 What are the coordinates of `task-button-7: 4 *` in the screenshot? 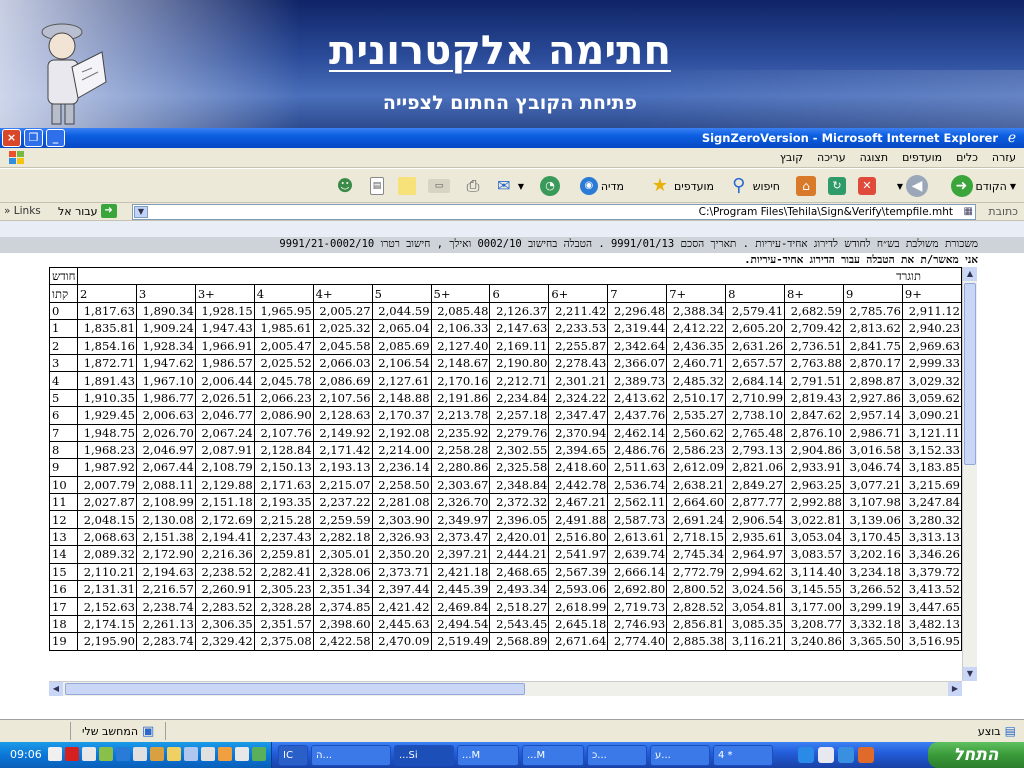 It's located at (743, 755).